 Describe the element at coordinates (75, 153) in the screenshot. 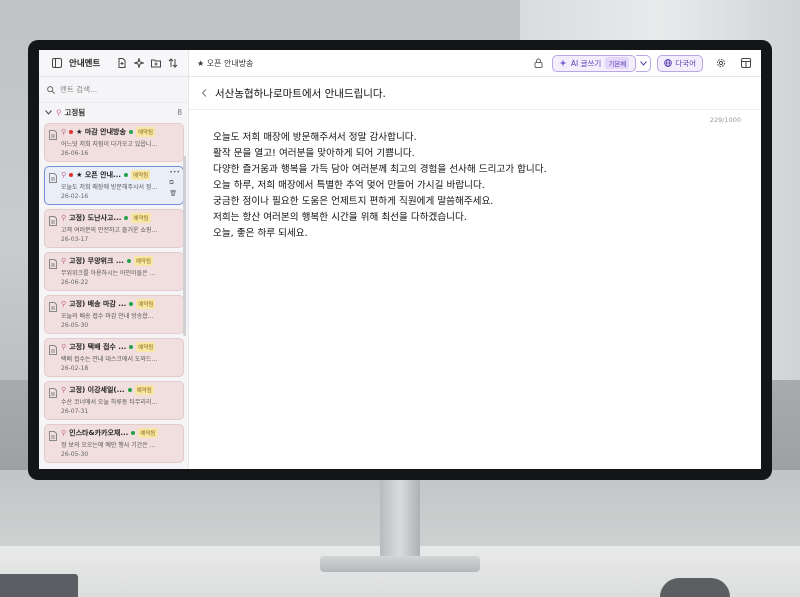

I see `announcement-date: 26-06-16` at that location.